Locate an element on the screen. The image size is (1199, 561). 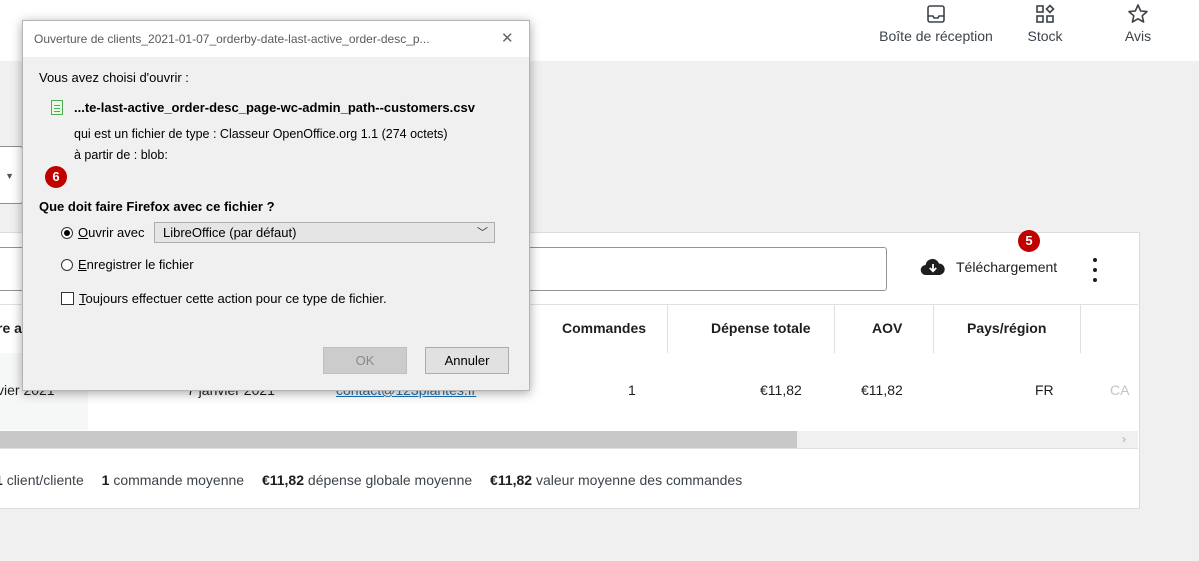
date-range-select: ▼ is located at coordinates (11, 175).